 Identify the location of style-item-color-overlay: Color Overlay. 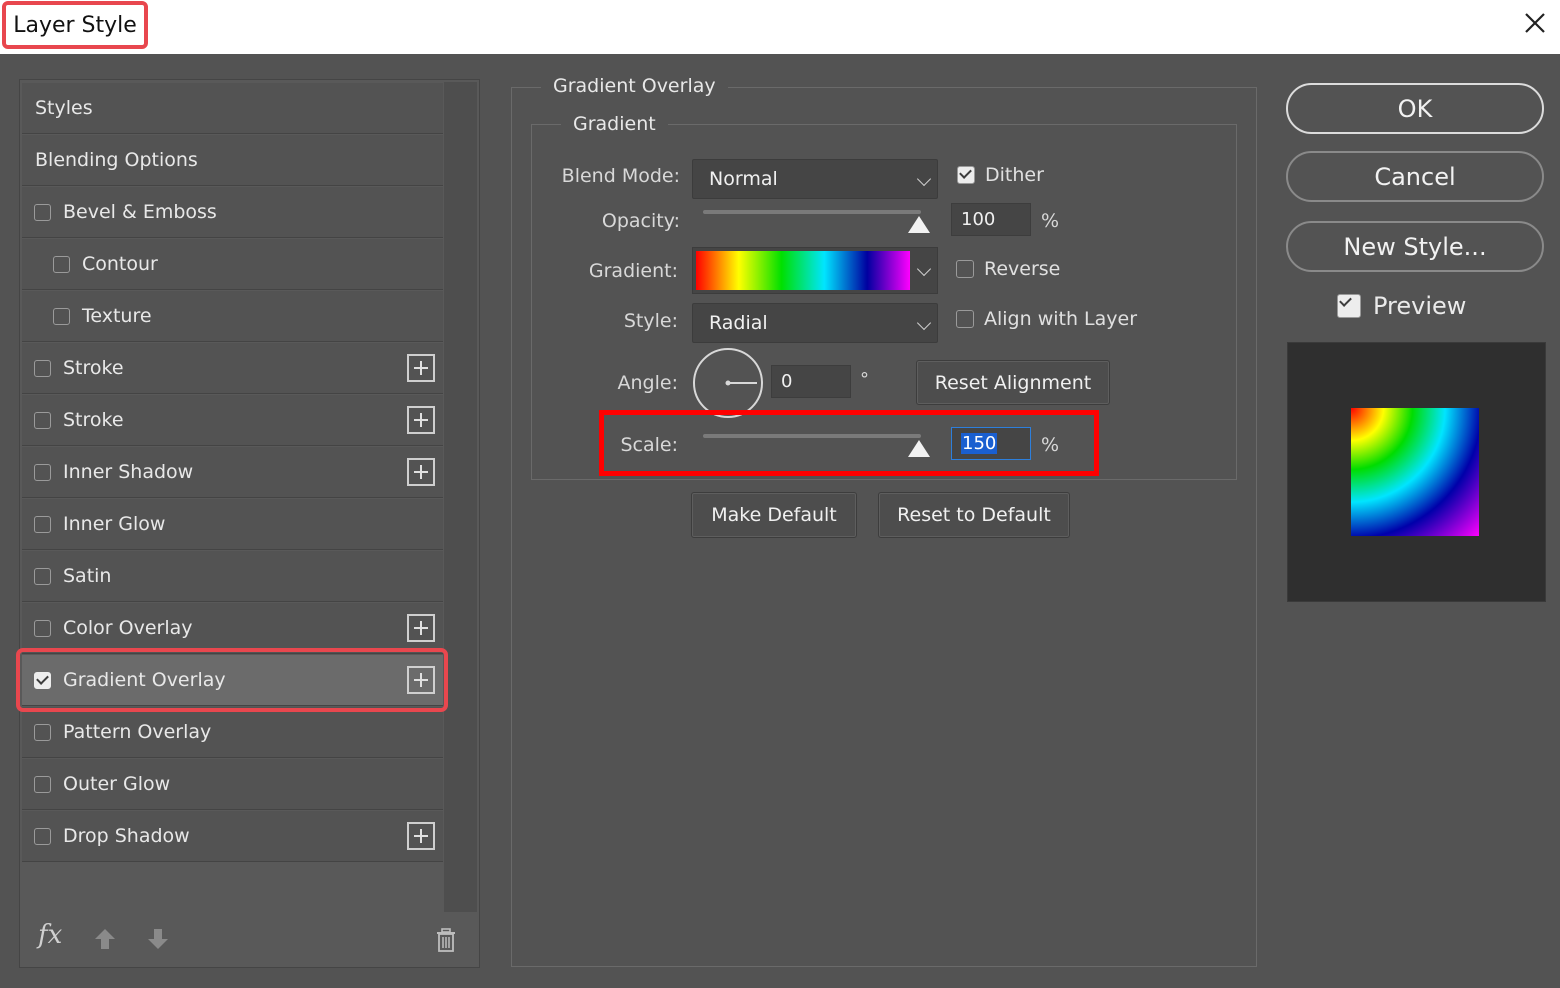
(232, 628).